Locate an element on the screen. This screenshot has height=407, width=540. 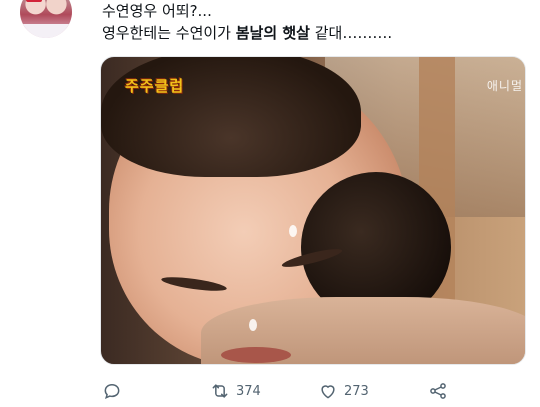
heart-icon is located at coordinates (328, 392).